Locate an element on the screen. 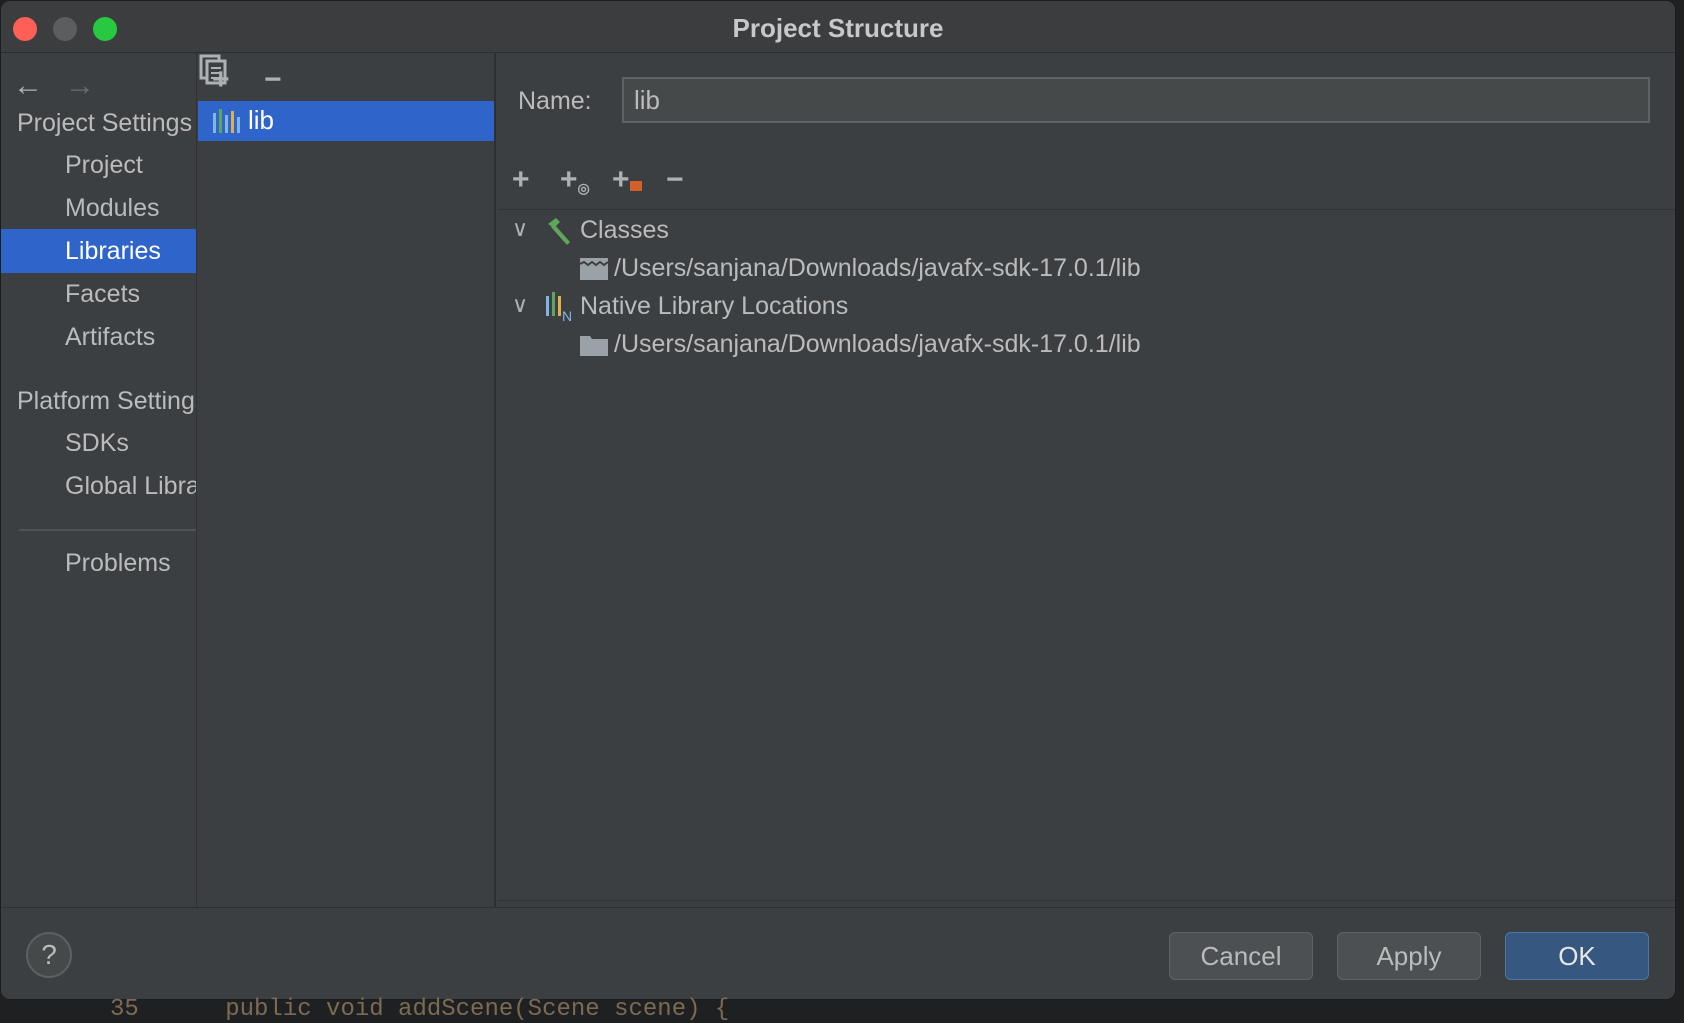 This screenshot has height=1023, width=1684. name-label: Name: is located at coordinates (555, 101).